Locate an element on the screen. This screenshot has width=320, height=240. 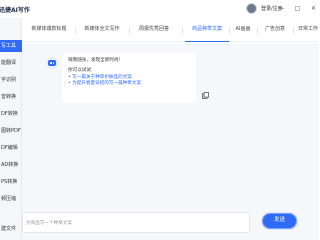
tab-product-copy: 商品种草文案 is located at coordinates (207, 33).